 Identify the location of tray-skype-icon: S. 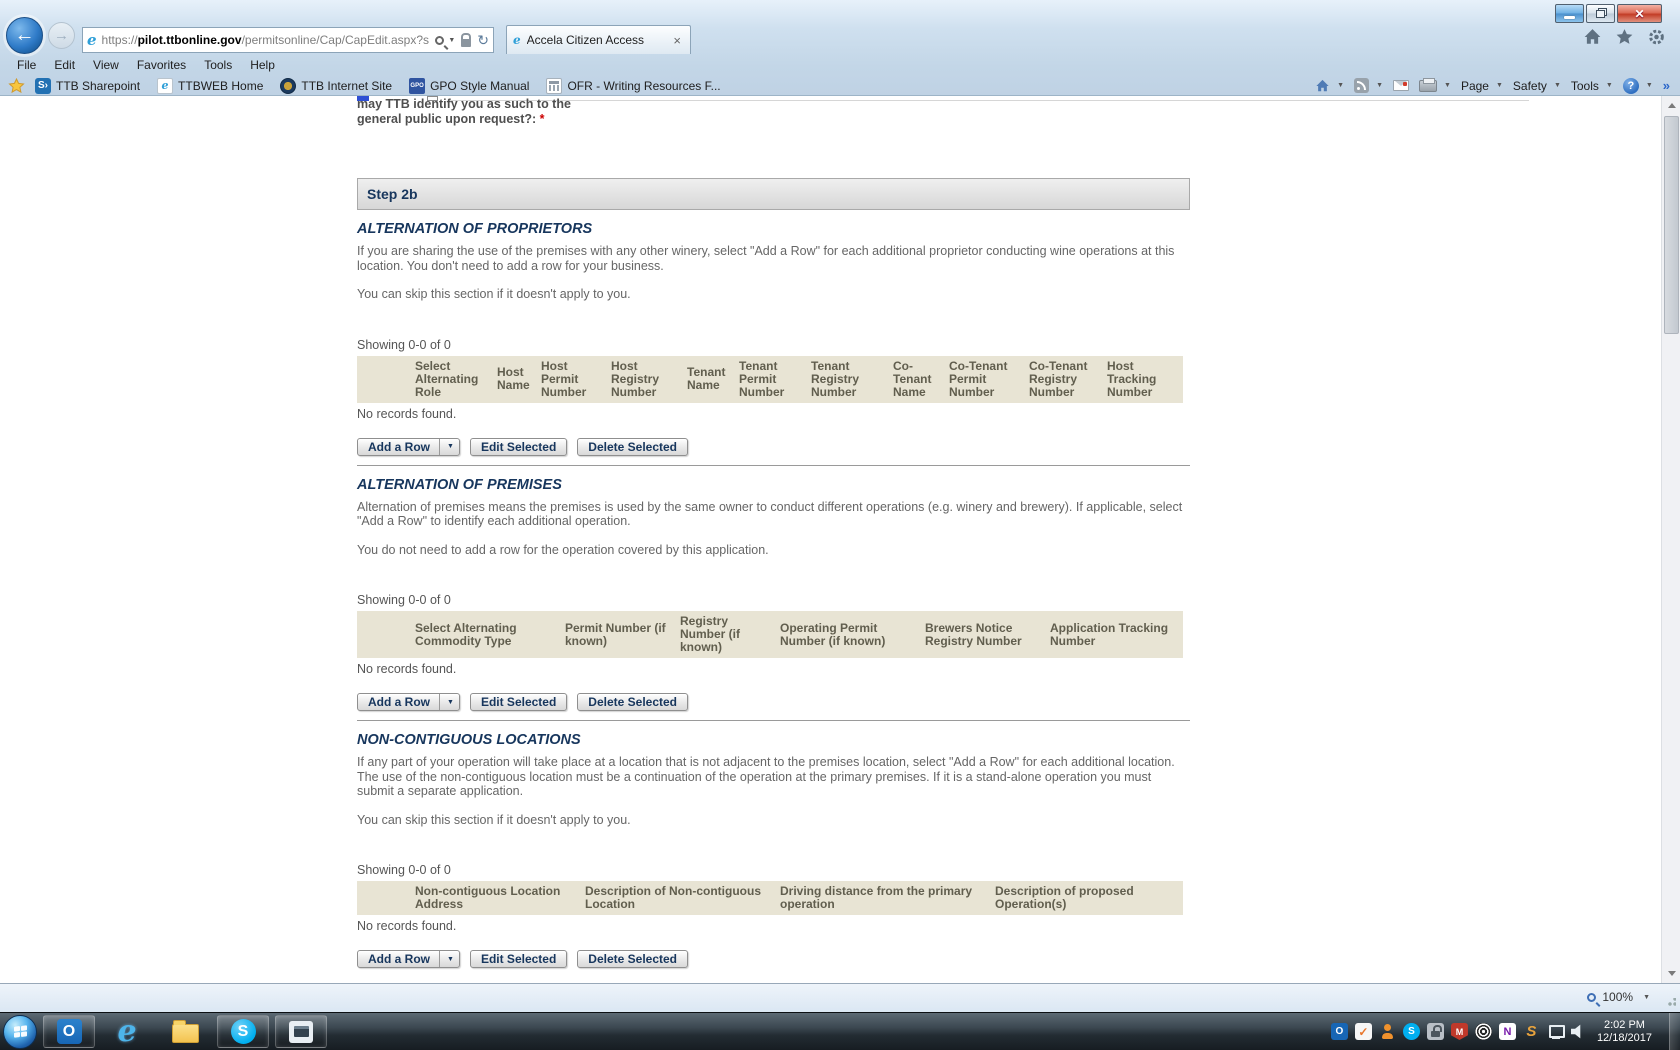
(1411, 1031).